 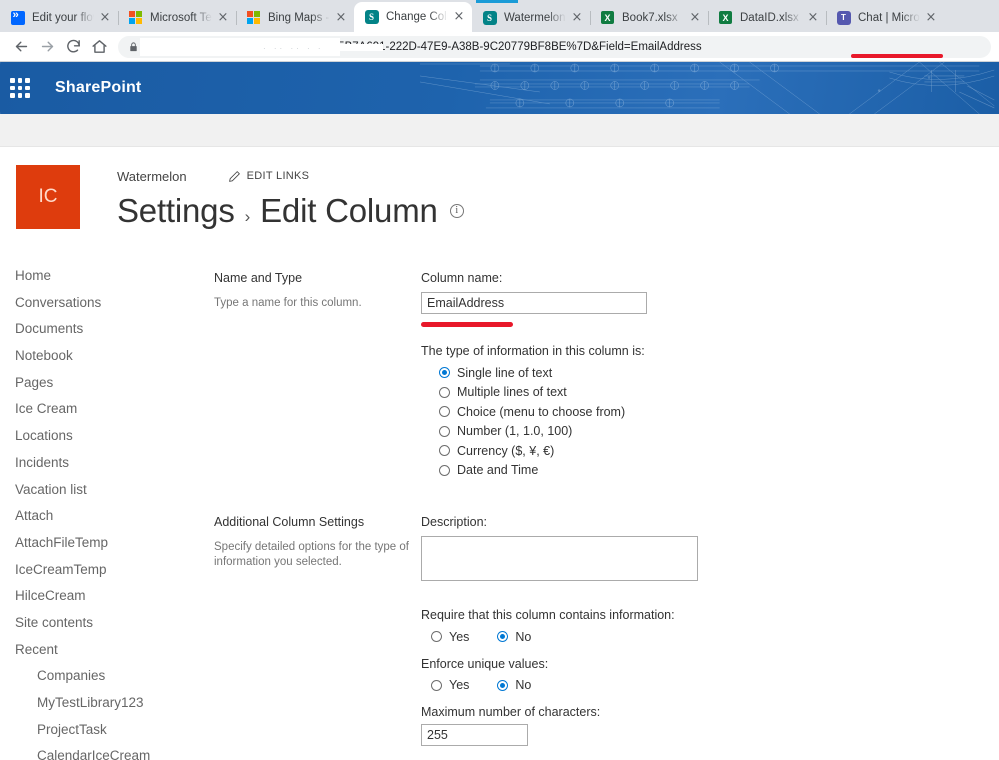 I want to click on sidebar-item-recent: Recent, so click(x=107, y=650).